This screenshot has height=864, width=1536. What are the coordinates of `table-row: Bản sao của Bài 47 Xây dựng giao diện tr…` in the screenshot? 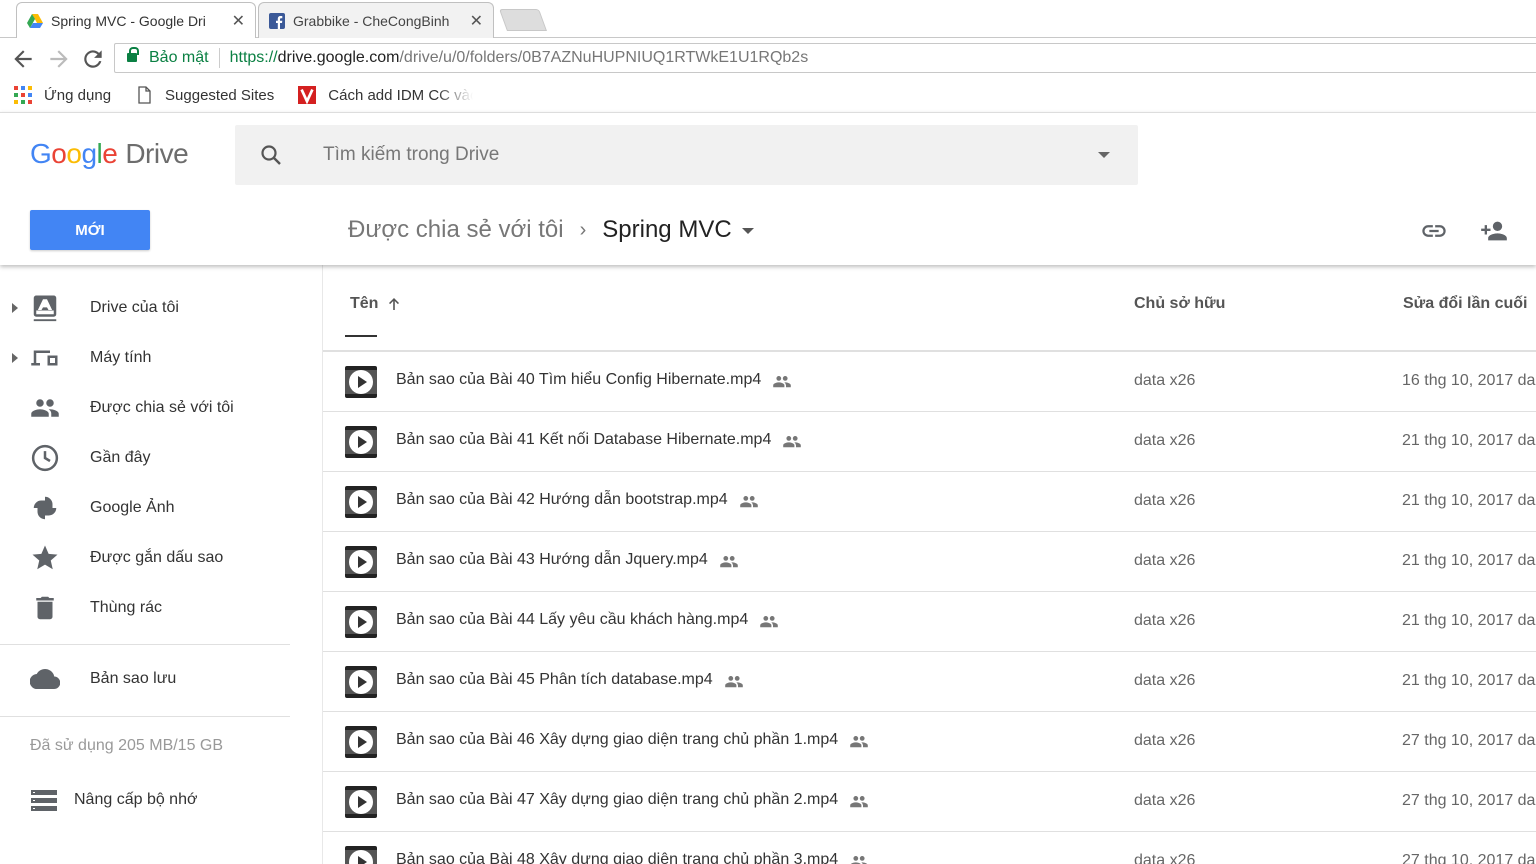 It's located at (929, 801).